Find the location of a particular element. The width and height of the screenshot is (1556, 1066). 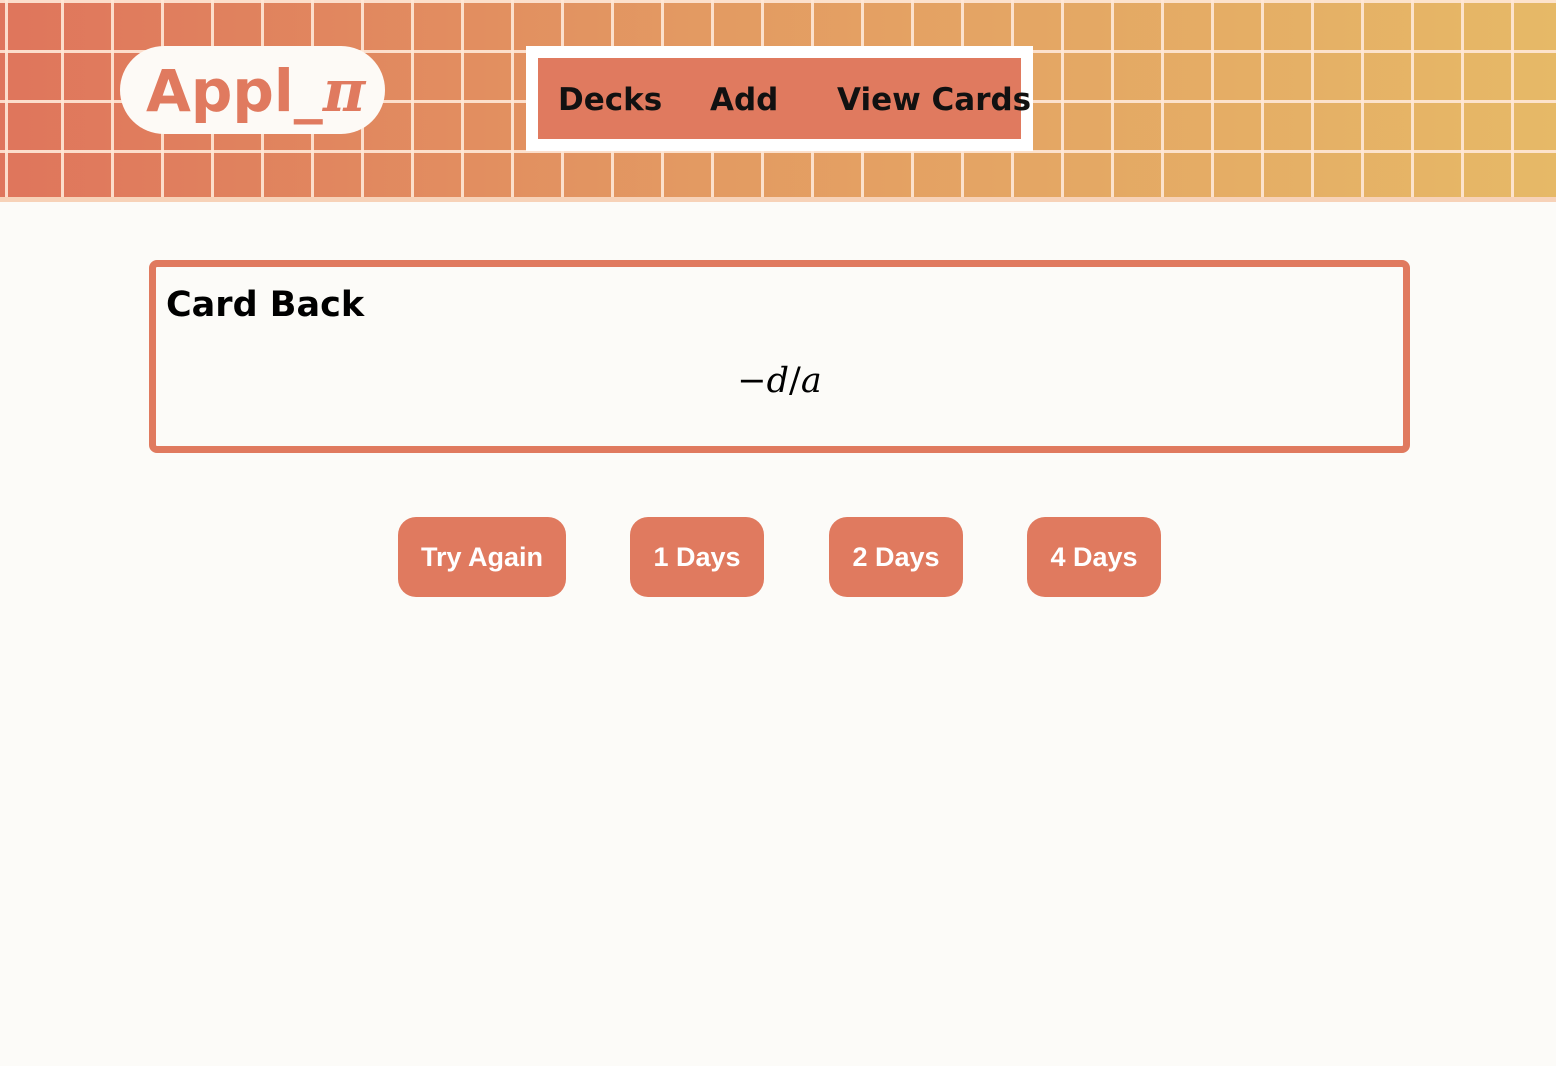

logo-pi-symbol: π is located at coordinates (344, 91).